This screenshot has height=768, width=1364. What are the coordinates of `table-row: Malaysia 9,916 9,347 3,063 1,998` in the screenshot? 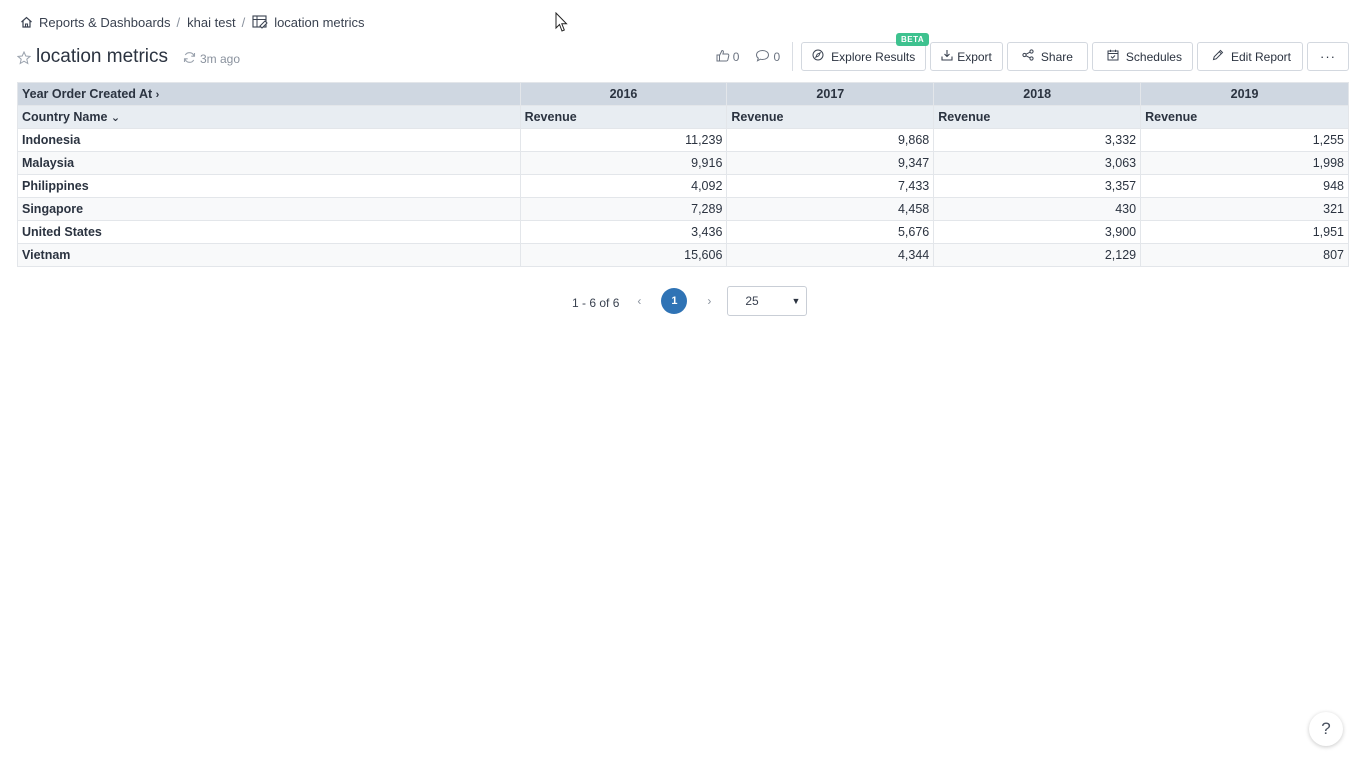 It's located at (683, 163).